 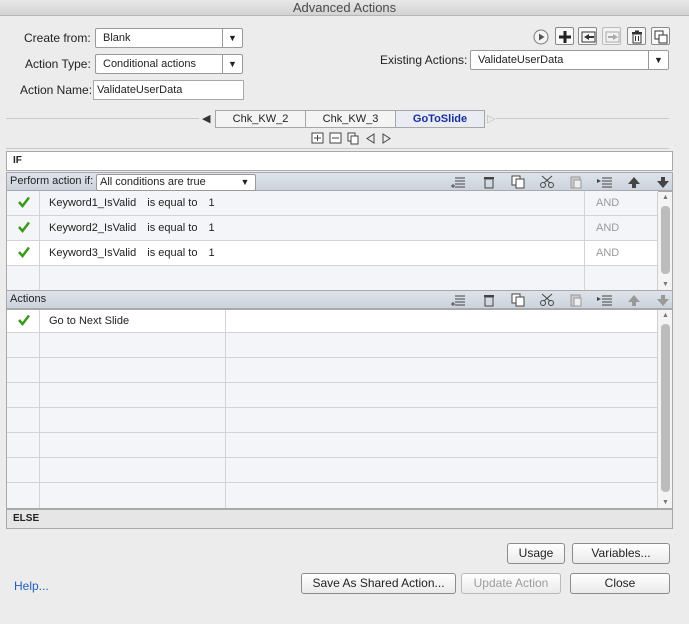 I want to click on tab-controls-divider, so click(x=337, y=148).